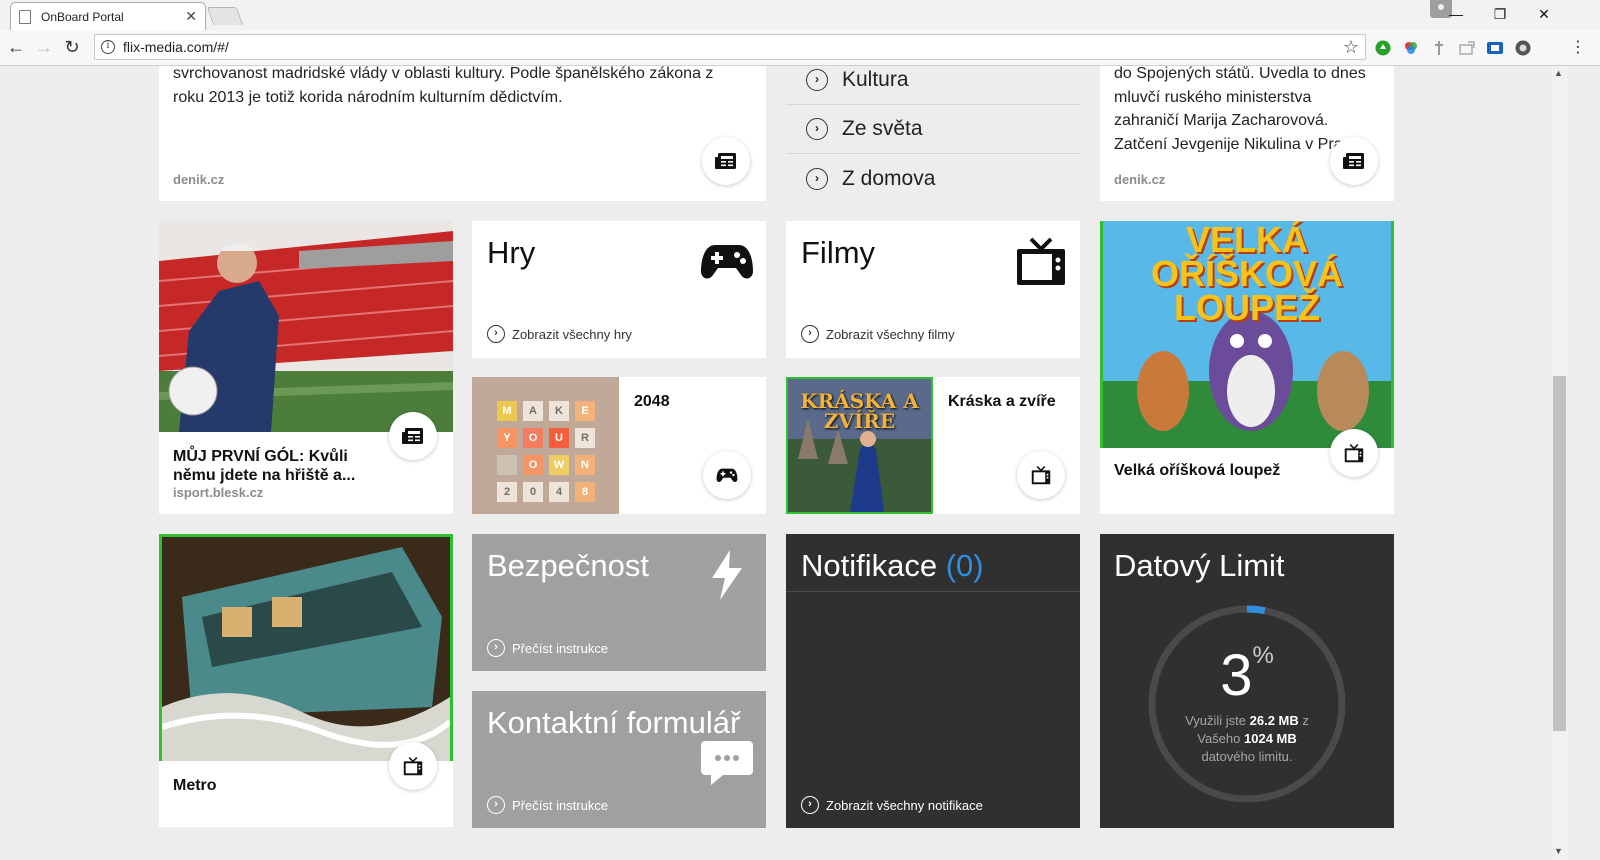 This screenshot has height=860, width=1600. What do you see at coordinates (225, 16) in the screenshot?
I see `new-tab-button` at bounding box center [225, 16].